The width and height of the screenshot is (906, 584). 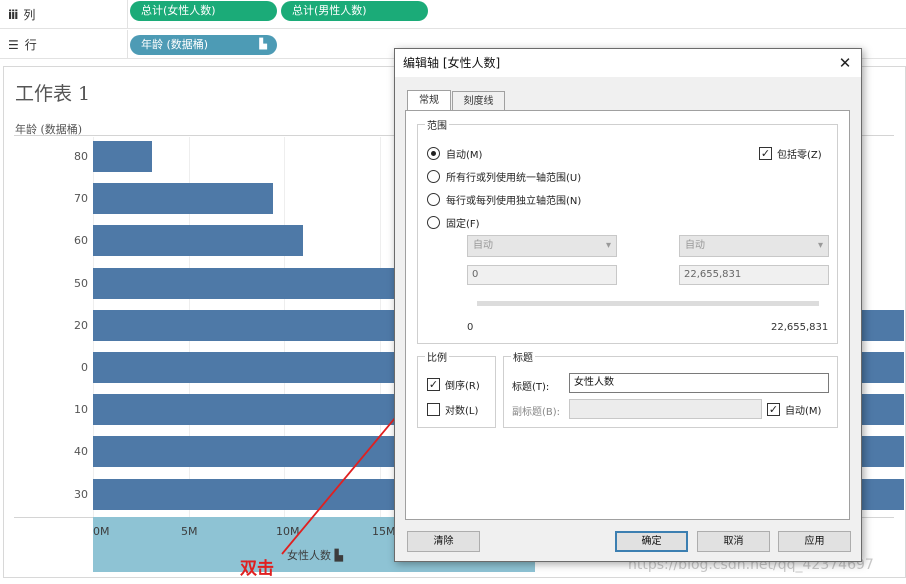 What do you see at coordinates (651, 541) in the screenshot?
I see `ok-button: 确定` at bounding box center [651, 541].